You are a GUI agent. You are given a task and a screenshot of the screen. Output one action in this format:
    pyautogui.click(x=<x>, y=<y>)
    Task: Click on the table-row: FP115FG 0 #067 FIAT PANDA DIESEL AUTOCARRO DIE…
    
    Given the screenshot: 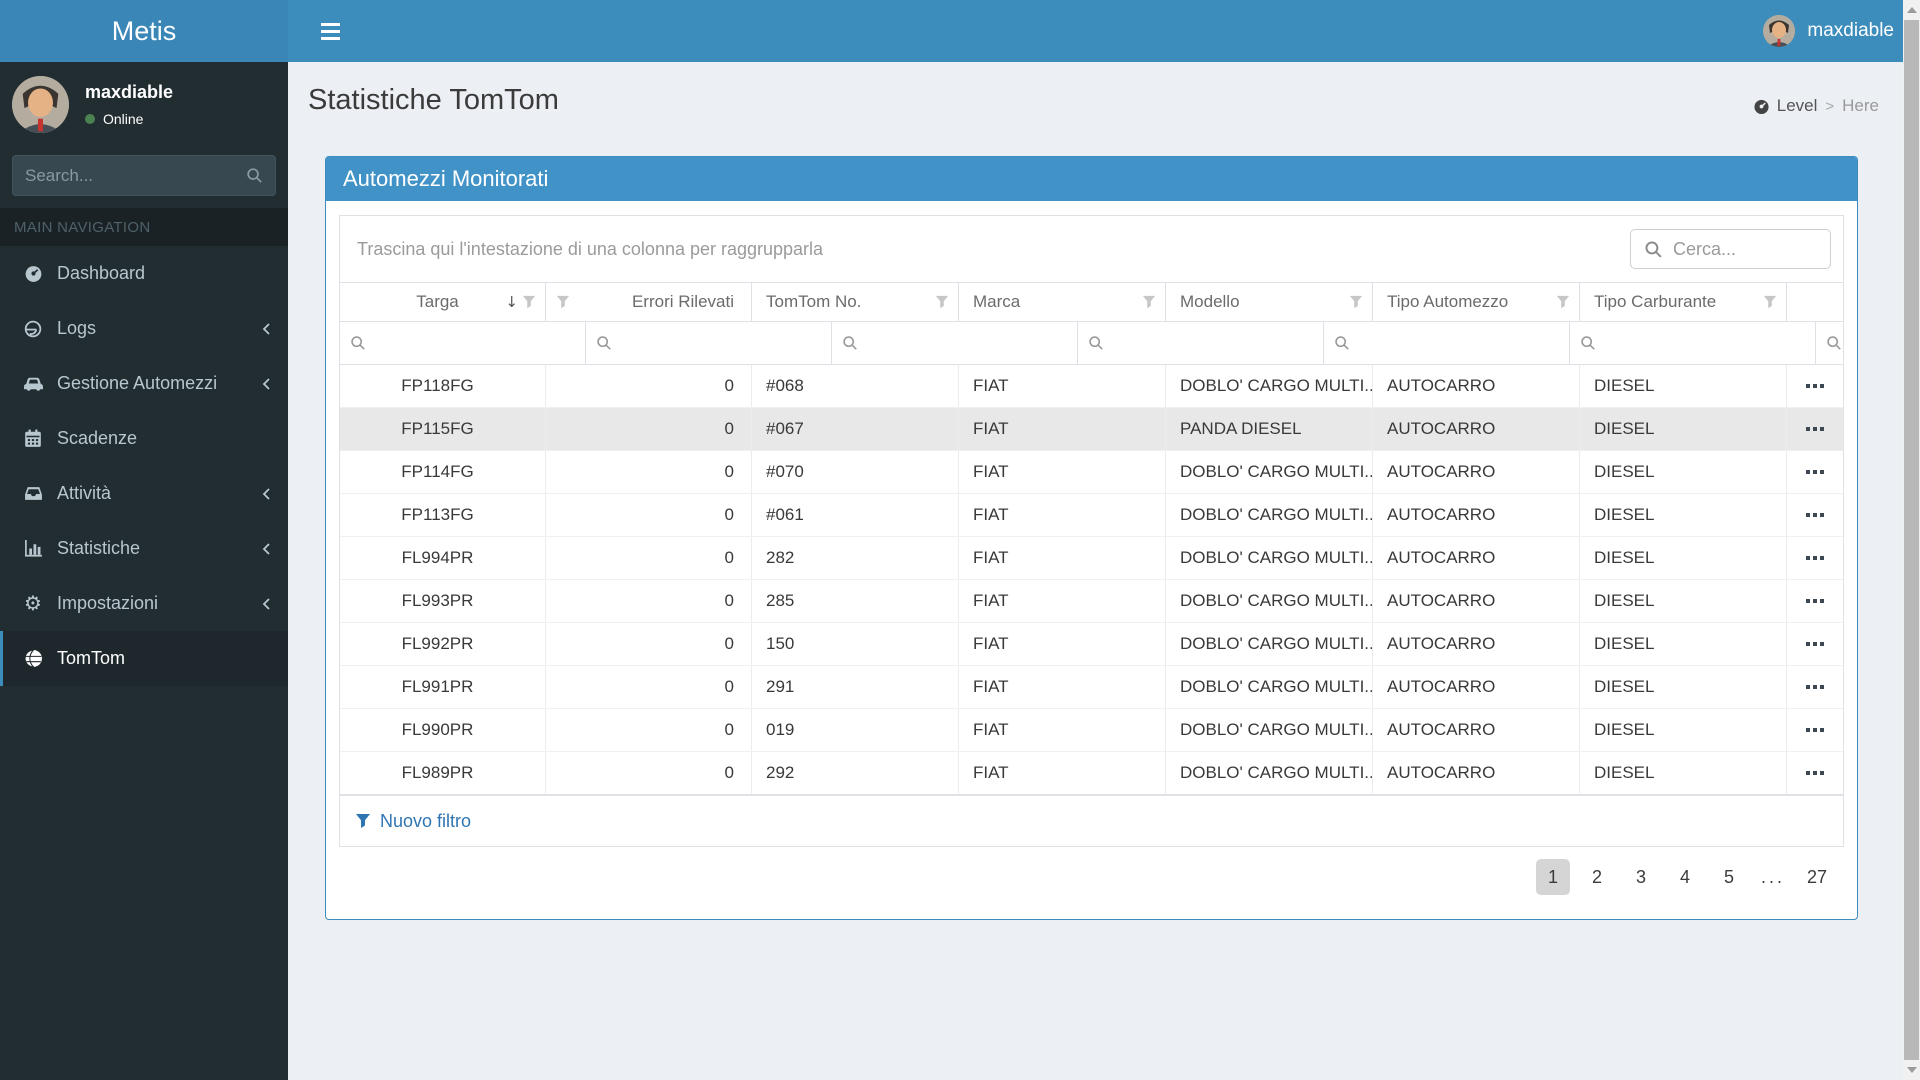 What is the action you would take?
    pyautogui.click(x=1091, y=429)
    